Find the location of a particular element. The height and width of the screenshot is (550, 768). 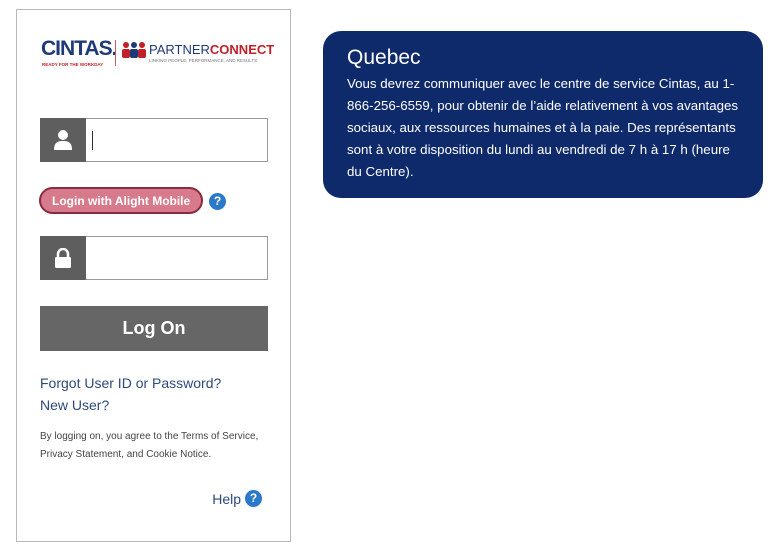

people-icon is located at coordinates (134, 50).